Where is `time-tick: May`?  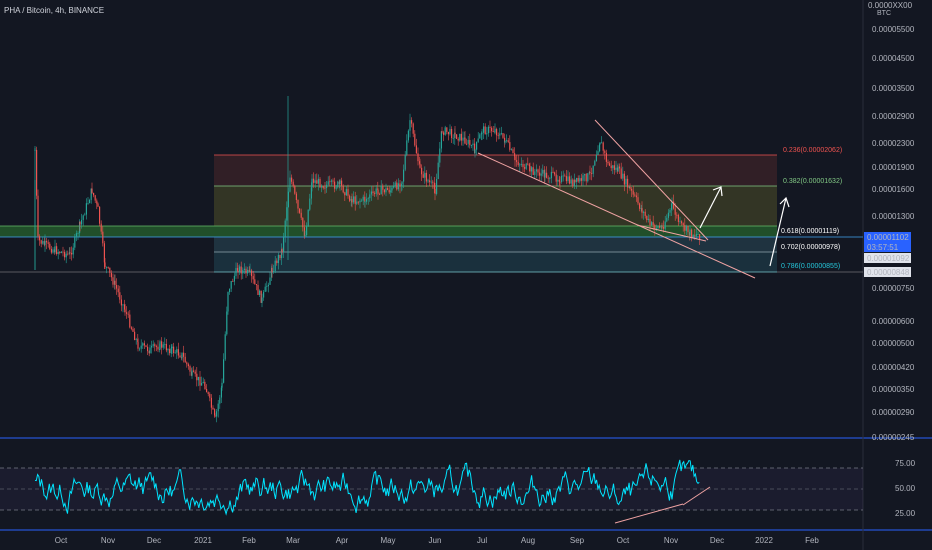
time-tick: May is located at coordinates (387, 540).